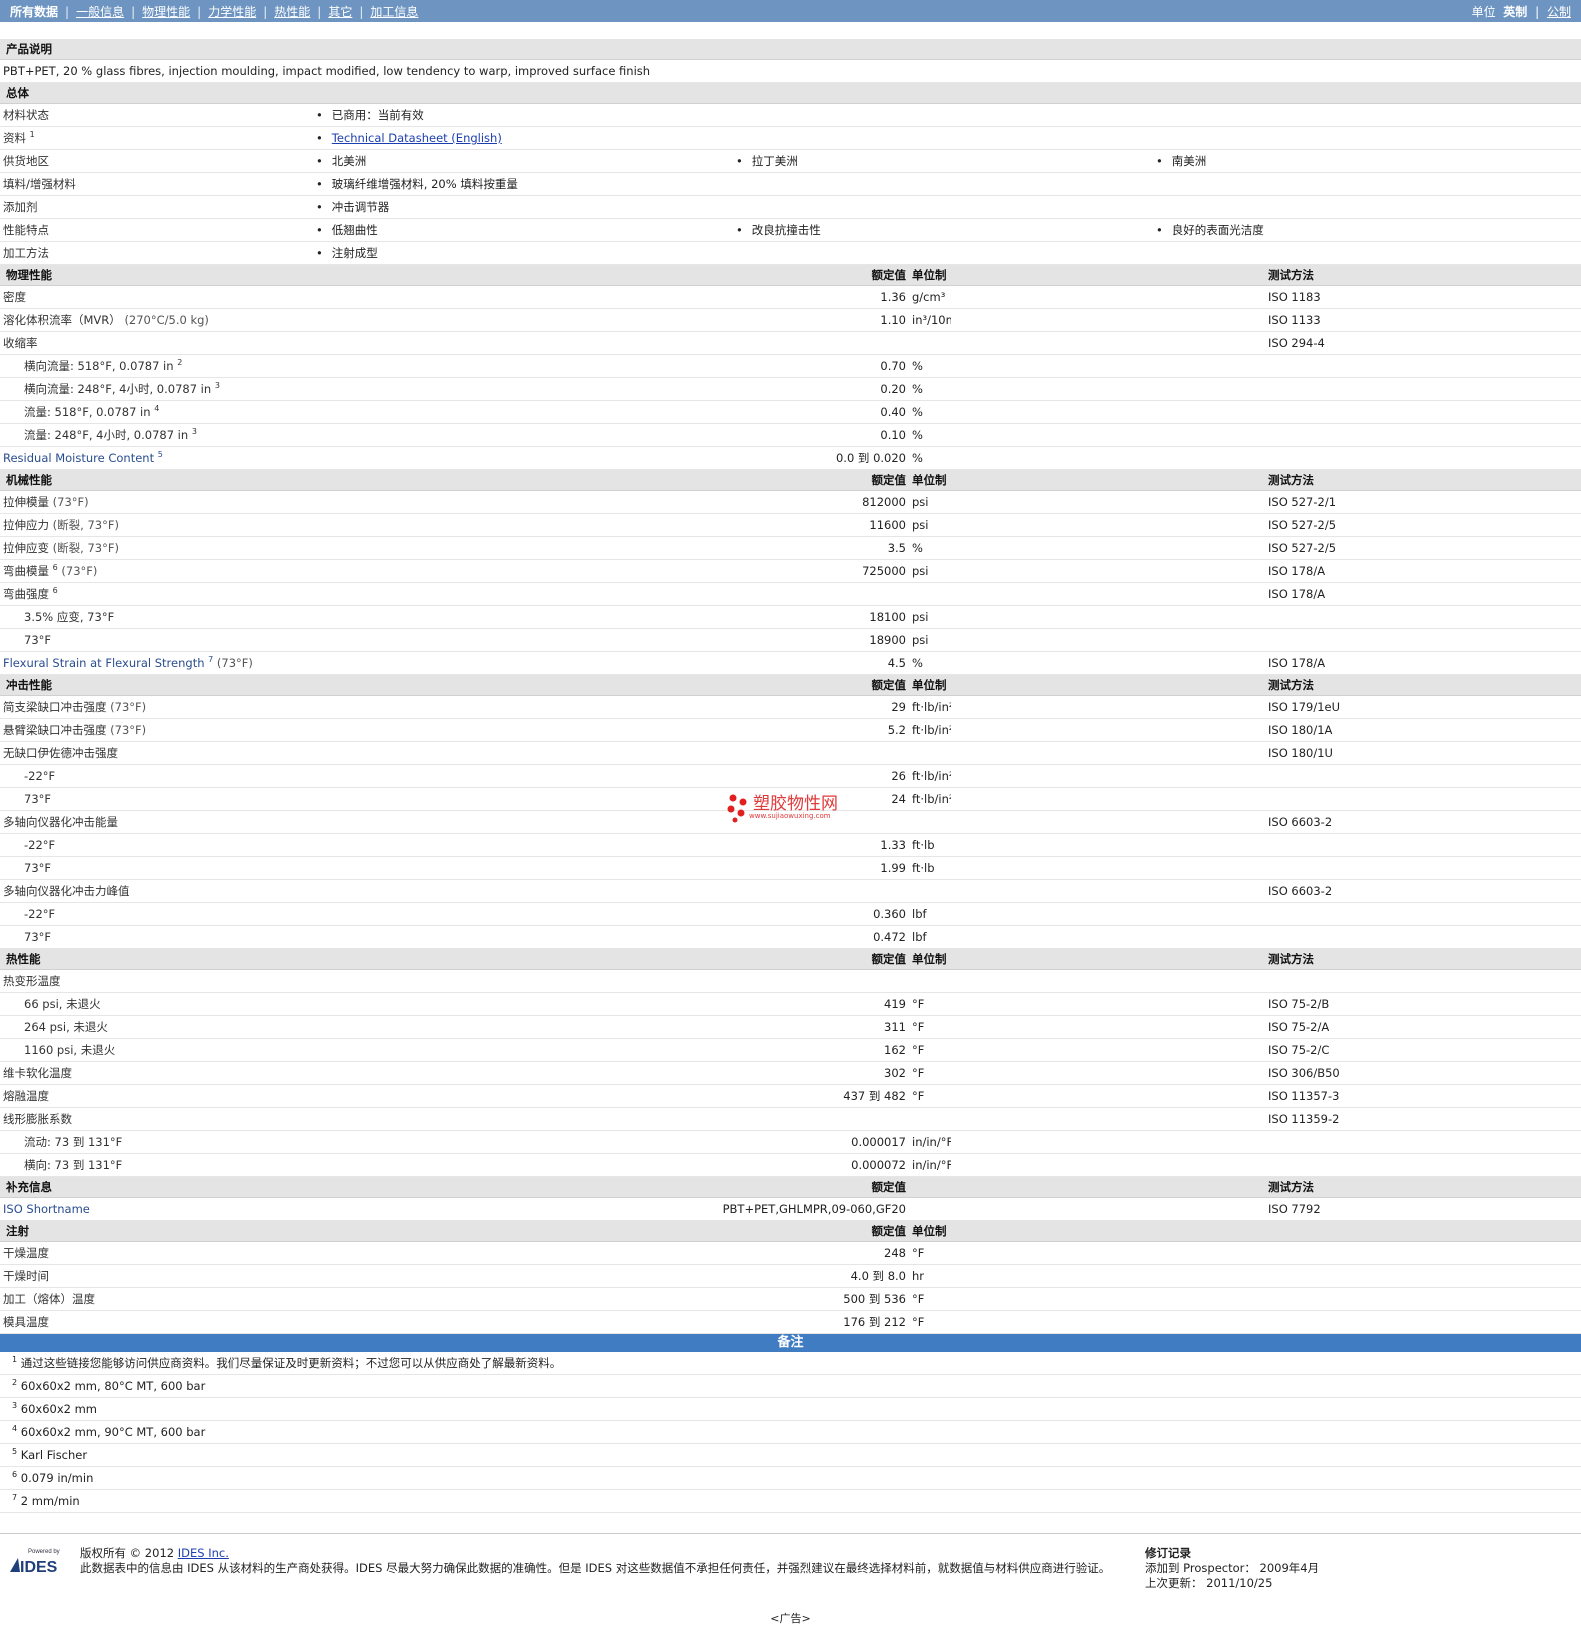  What do you see at coordinates (46, 1209) in the screenshot?
I see `property-name: ISO Shortname` at bounding box center [46, 1209].